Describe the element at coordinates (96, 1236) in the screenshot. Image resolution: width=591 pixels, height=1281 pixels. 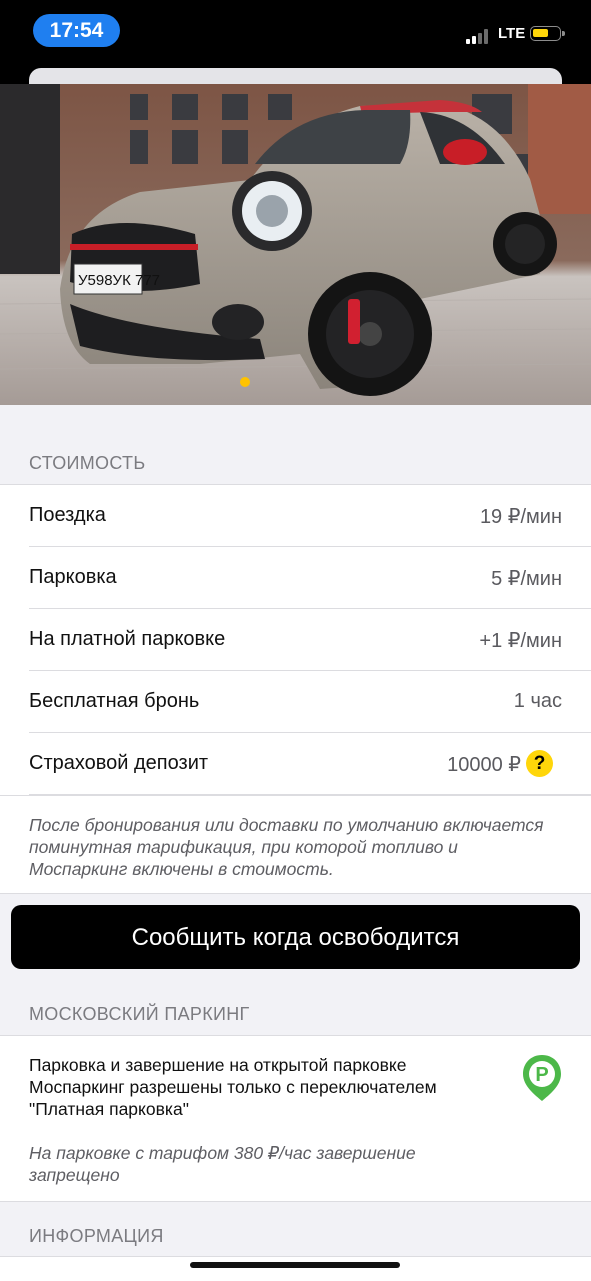
I see `info-header: ИНФОРМАЦИЯ` at that location.